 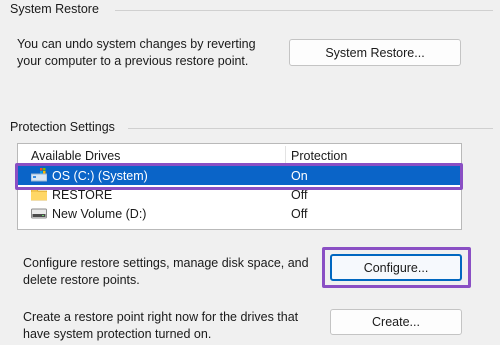 What do you see at coordinates (136, 44) in the screenshot?
I see `system-restore-description-line1: You can undo system changes by reverting` at bounding box center [136, 44].